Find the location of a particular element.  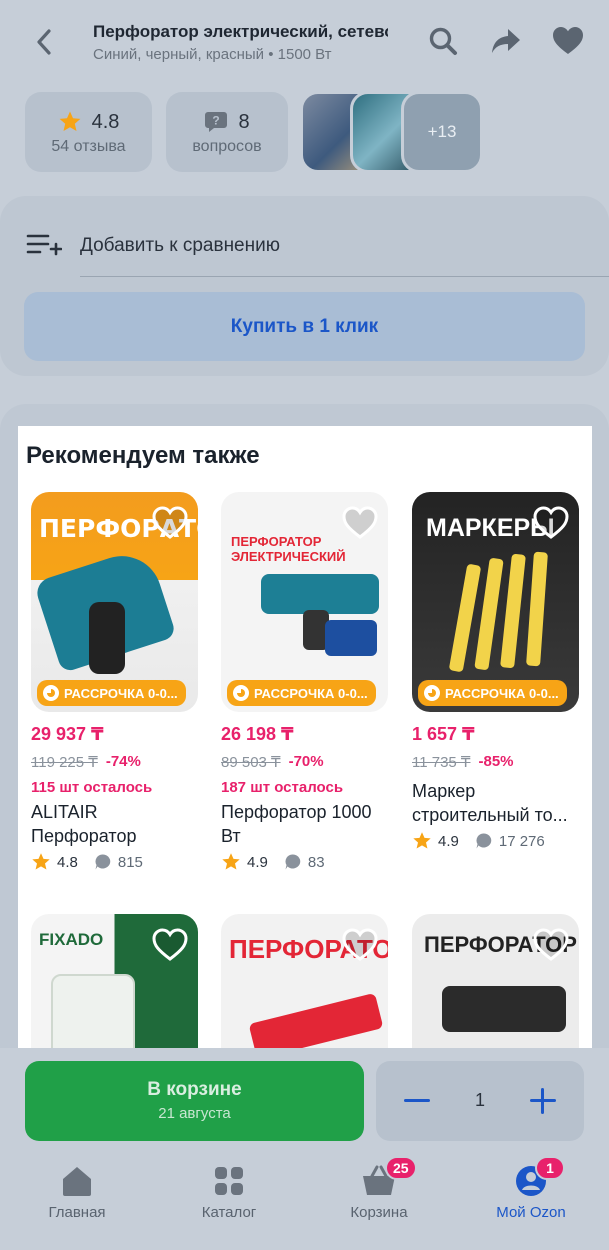

tab-label: Главная is located at coordinates (77, 1212).